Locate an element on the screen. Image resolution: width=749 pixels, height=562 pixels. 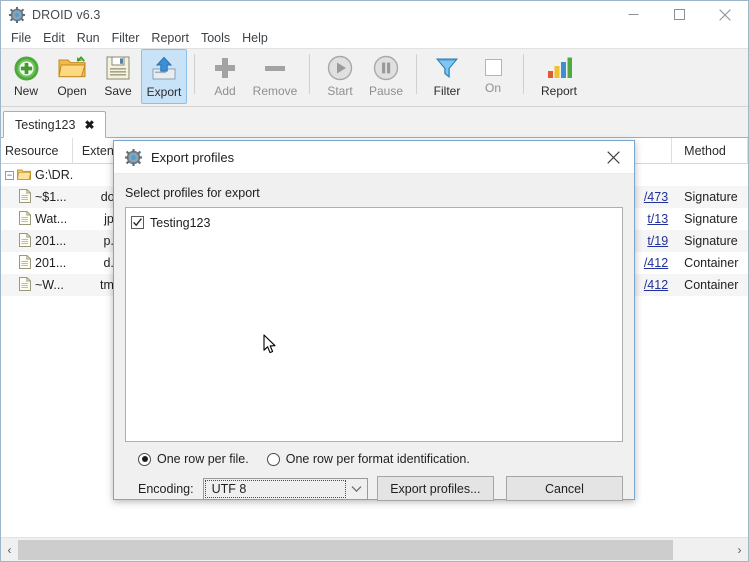
radio-one-row-per-format: One row per format identification. is located at coordinates (368, 459).